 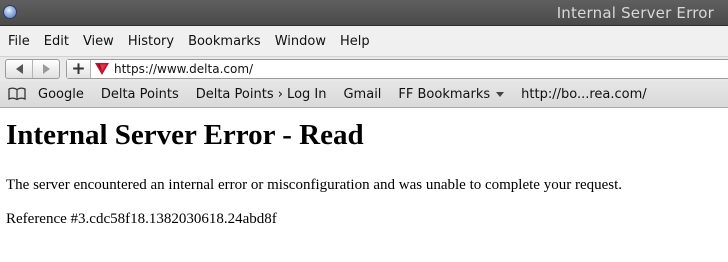 What do you see at coordinates (300, 41) in the screenshot?
I see `menu-window: Window` at bounding box center [300, 41].